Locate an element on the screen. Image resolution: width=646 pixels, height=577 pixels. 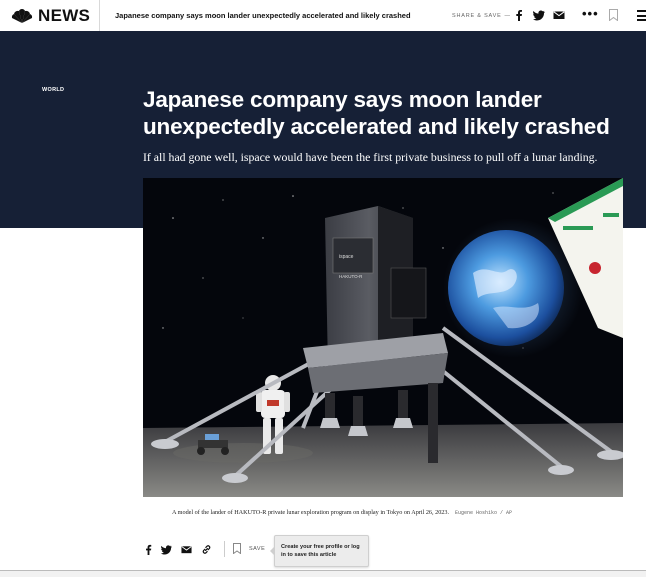
logo-wordmark: NEWS is located at coordinates (64, 15).